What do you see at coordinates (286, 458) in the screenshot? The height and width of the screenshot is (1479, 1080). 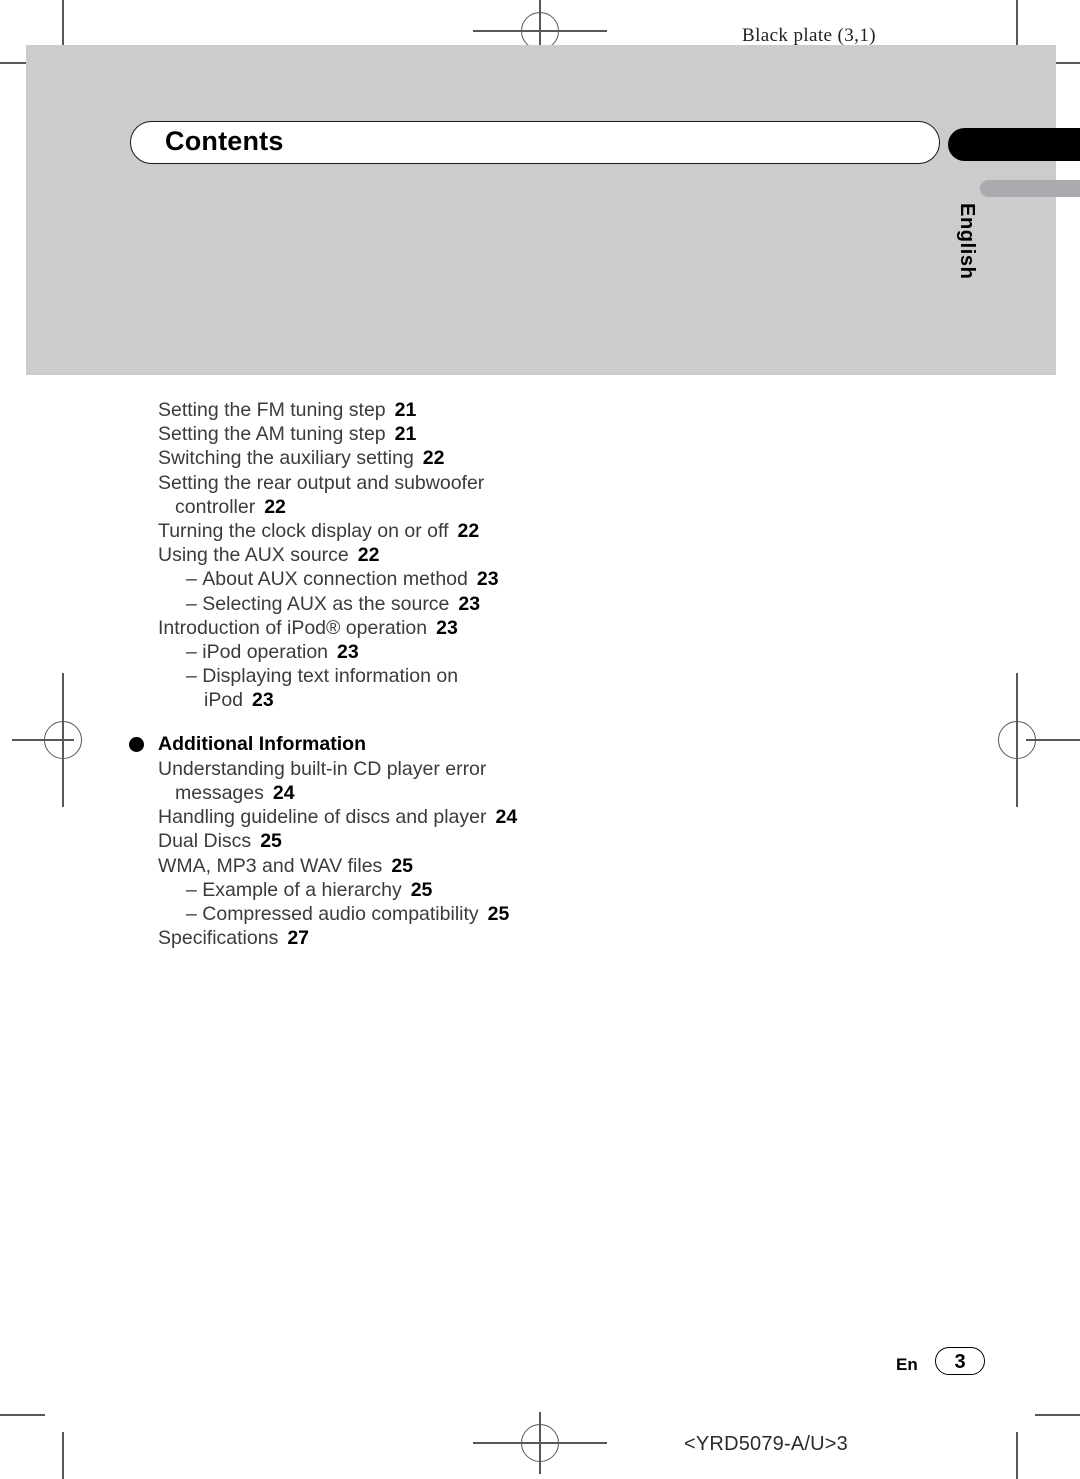 I see `toc-entry-label: Switching the auxiliary setting` at bounding box center [286, 458].